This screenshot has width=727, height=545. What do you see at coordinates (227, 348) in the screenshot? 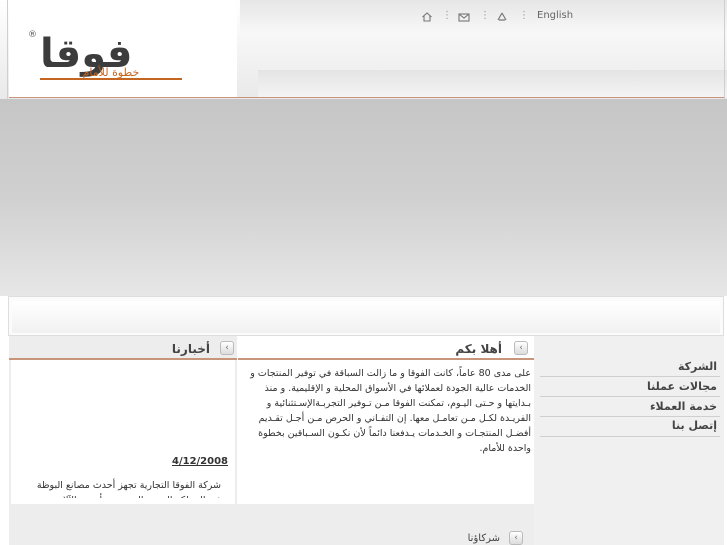
I see `news-arrow-icon: ‹` at bounding box center [227, 348].